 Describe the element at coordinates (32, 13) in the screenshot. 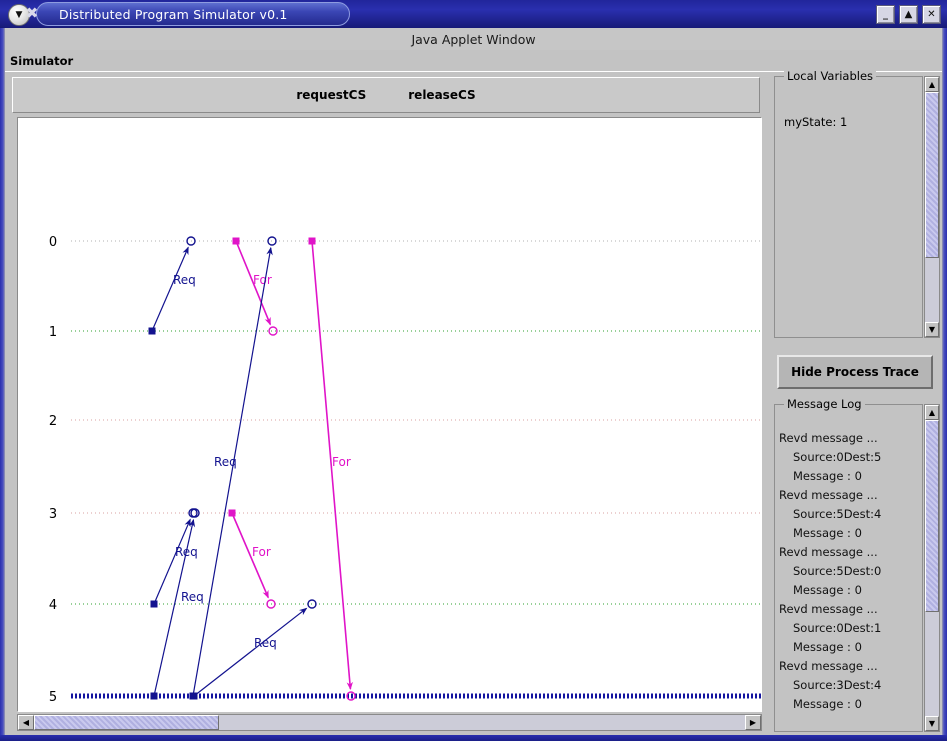

I see `java-app-icon: ✖` at that location.